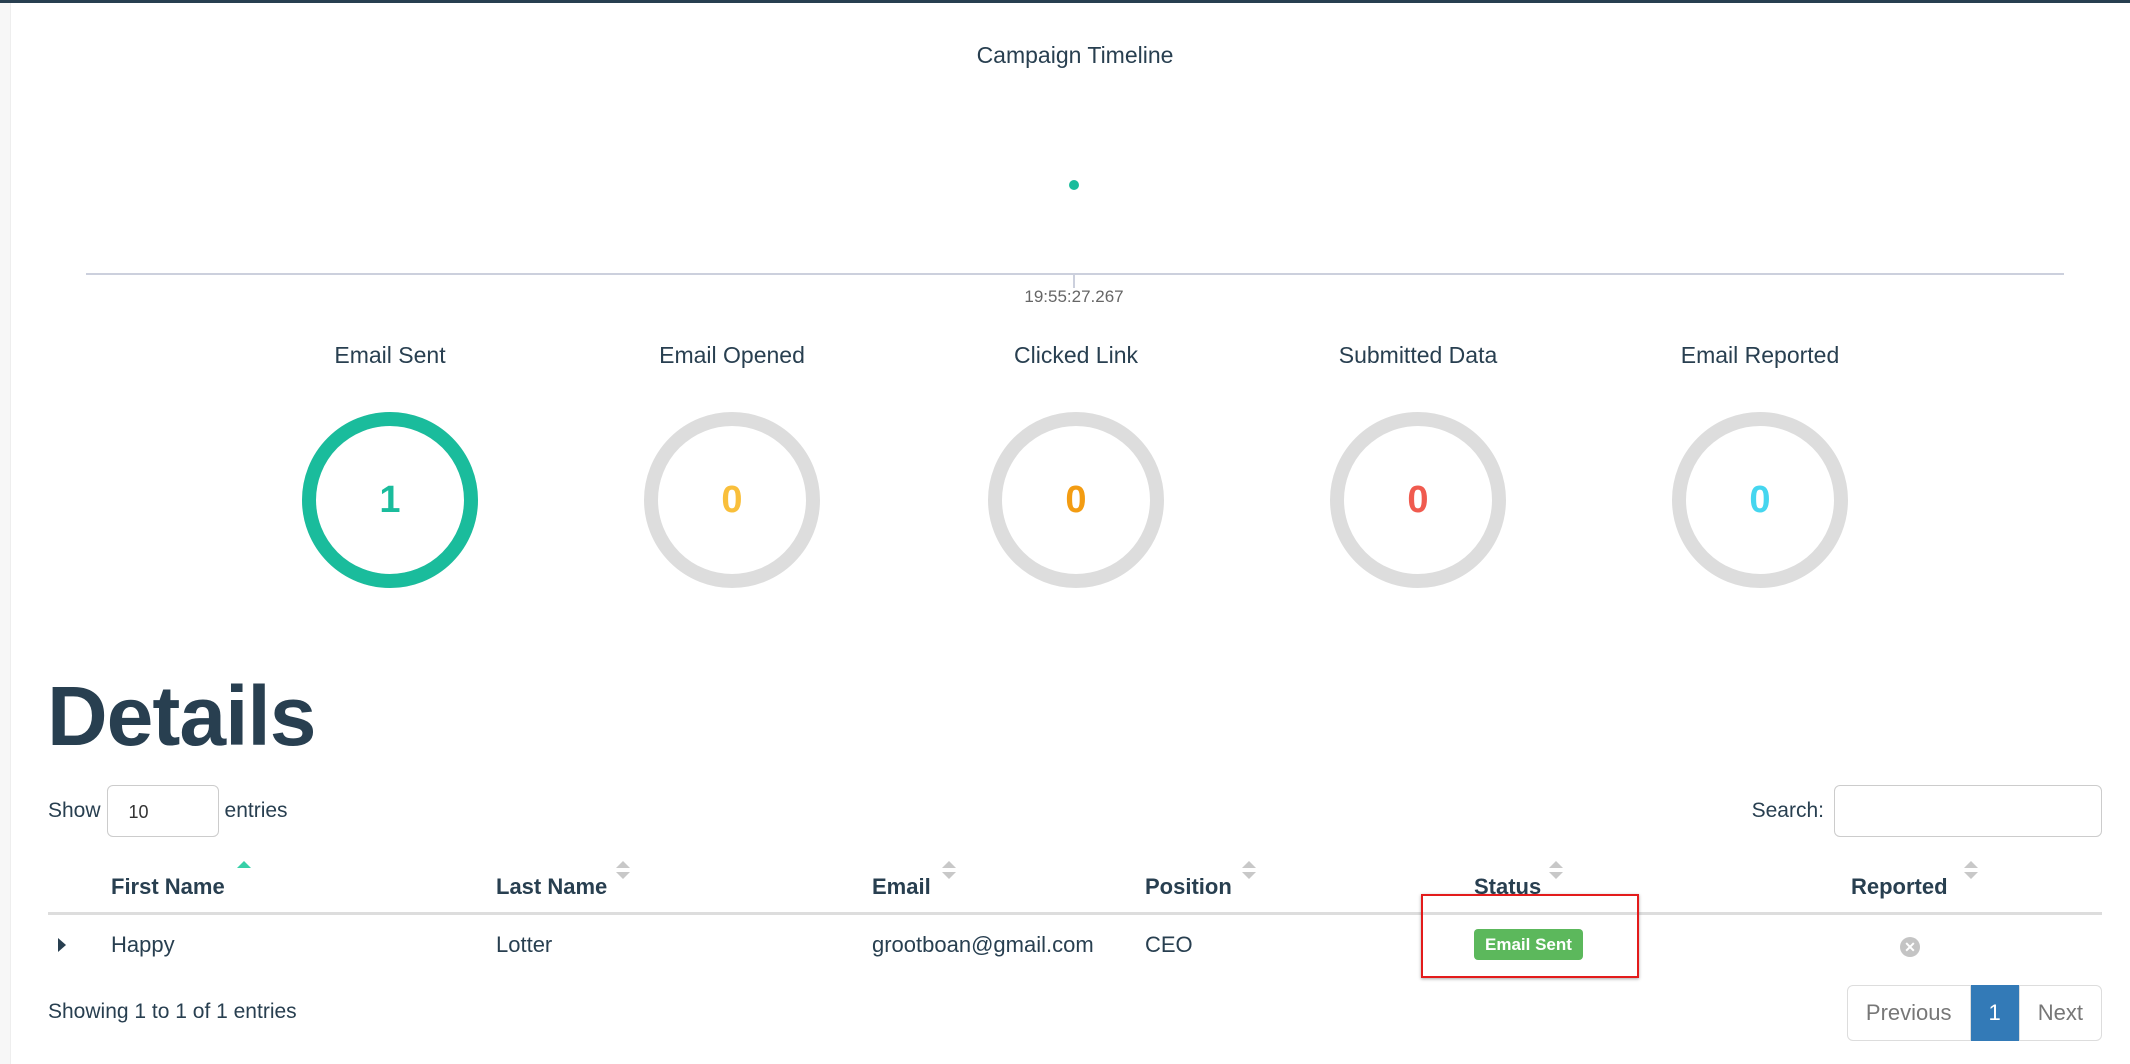  Describe the element at coordinates (74, 810) in the screenshot. I see `show-label: Show` at that location.